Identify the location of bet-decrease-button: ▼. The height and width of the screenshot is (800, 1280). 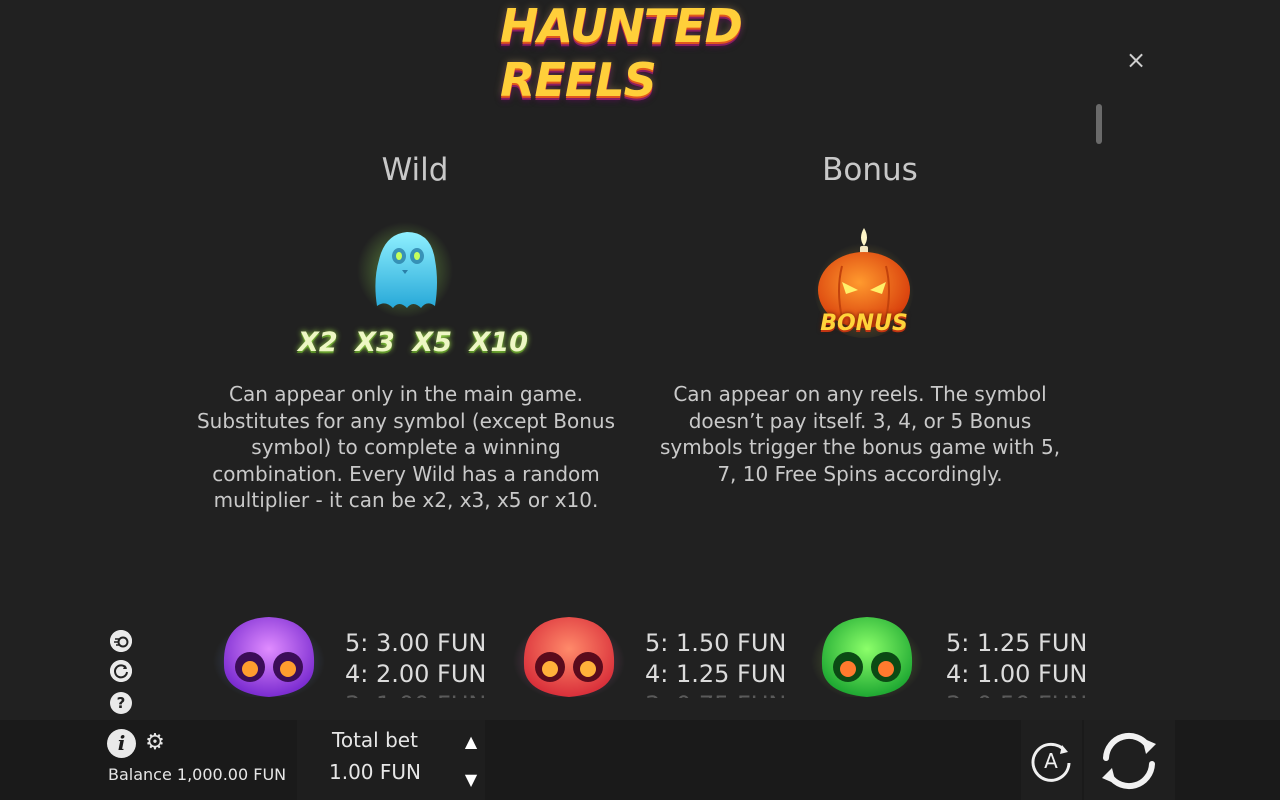
(471, 780).